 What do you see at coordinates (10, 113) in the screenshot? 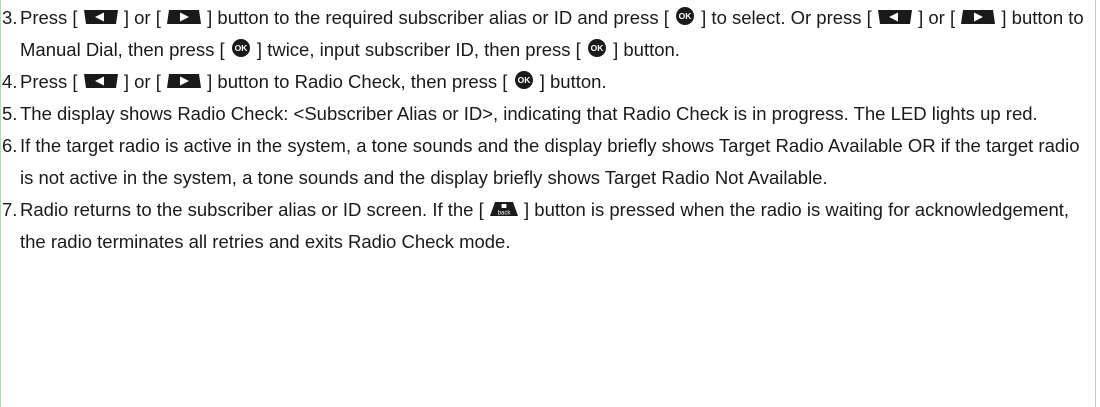
I see `step-number: 5.` at bounding box center [10, 113].